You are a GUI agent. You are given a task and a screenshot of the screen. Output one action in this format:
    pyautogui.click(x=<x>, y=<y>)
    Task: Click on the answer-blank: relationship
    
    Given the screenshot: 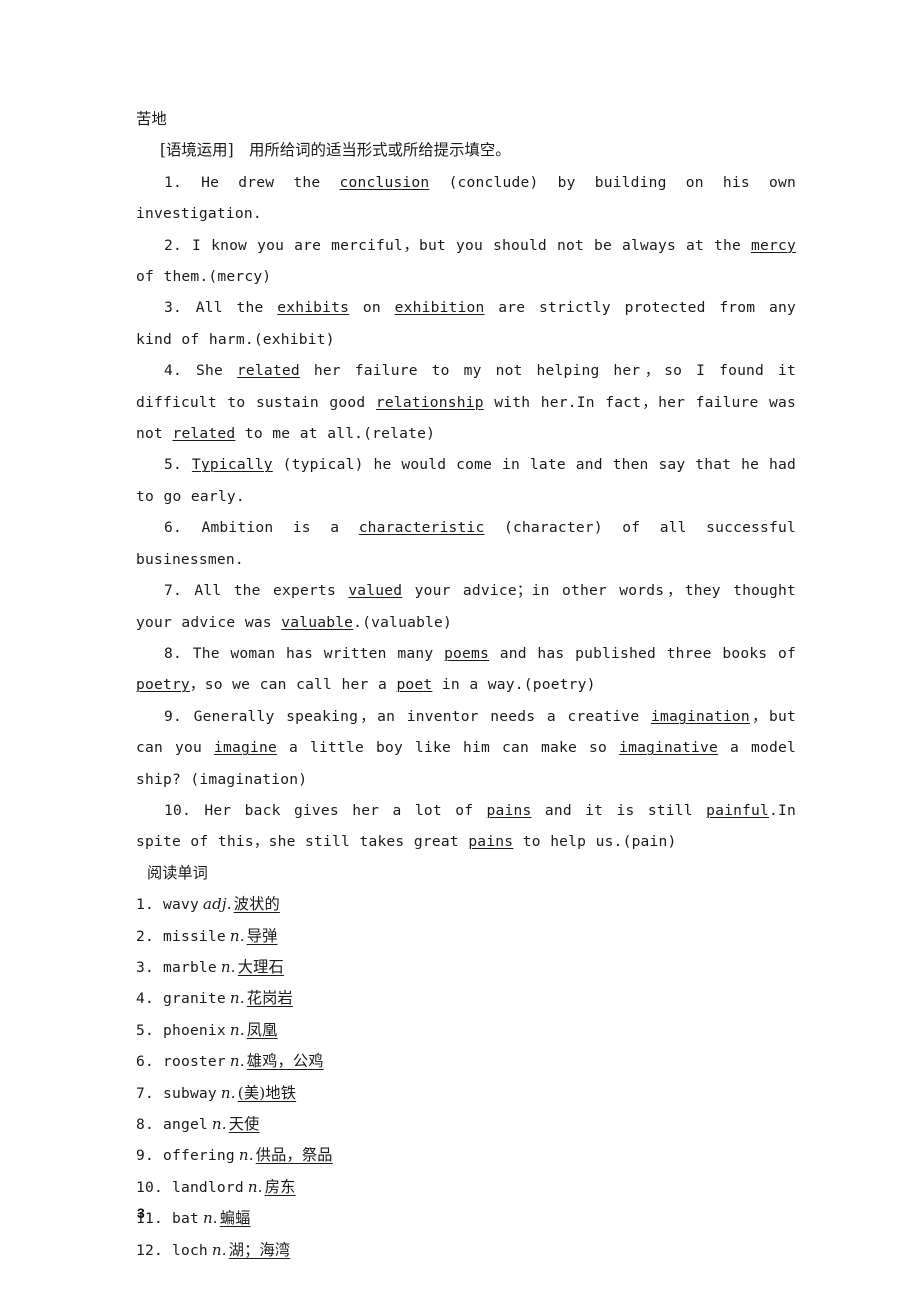 What is the action you would take?
    pyautogui.click(x=429, y=402)
    